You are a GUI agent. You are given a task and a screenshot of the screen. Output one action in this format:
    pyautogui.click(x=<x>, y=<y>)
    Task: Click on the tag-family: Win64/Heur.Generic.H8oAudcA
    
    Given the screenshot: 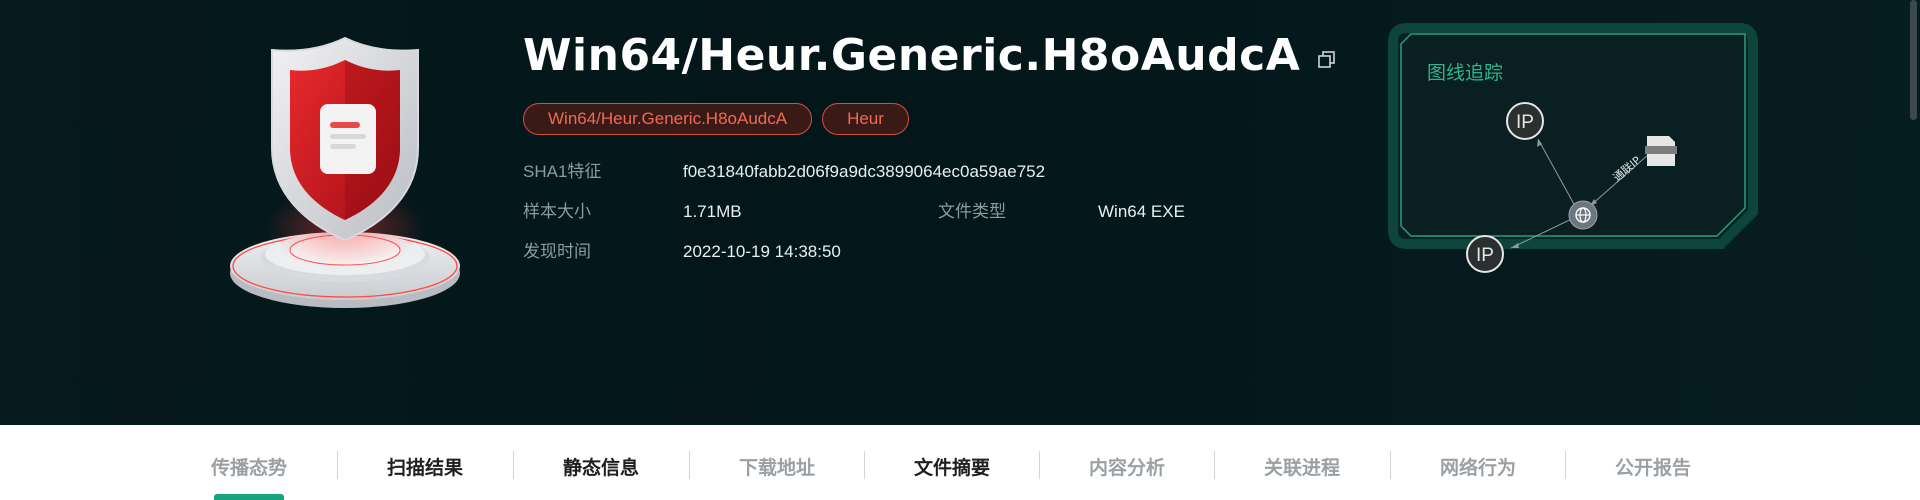 What is the action you would take?
    pyautogui.click(x=668, y=119)
    